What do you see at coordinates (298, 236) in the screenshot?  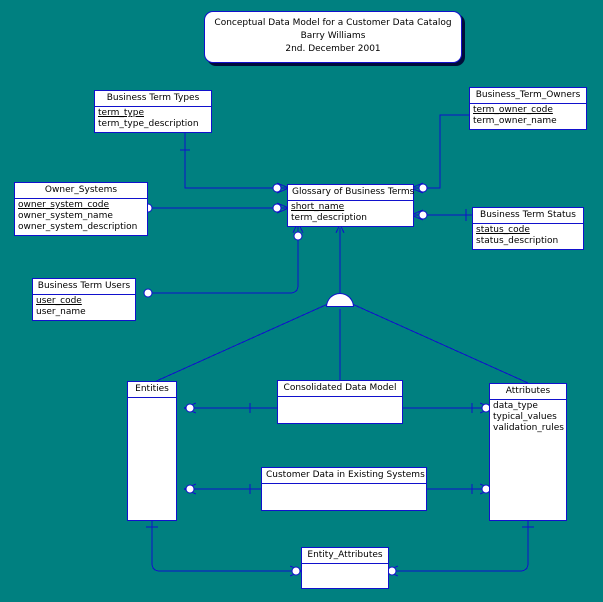 I see `optional-marker-glossary-bottom` at bounding box center [298, 236].